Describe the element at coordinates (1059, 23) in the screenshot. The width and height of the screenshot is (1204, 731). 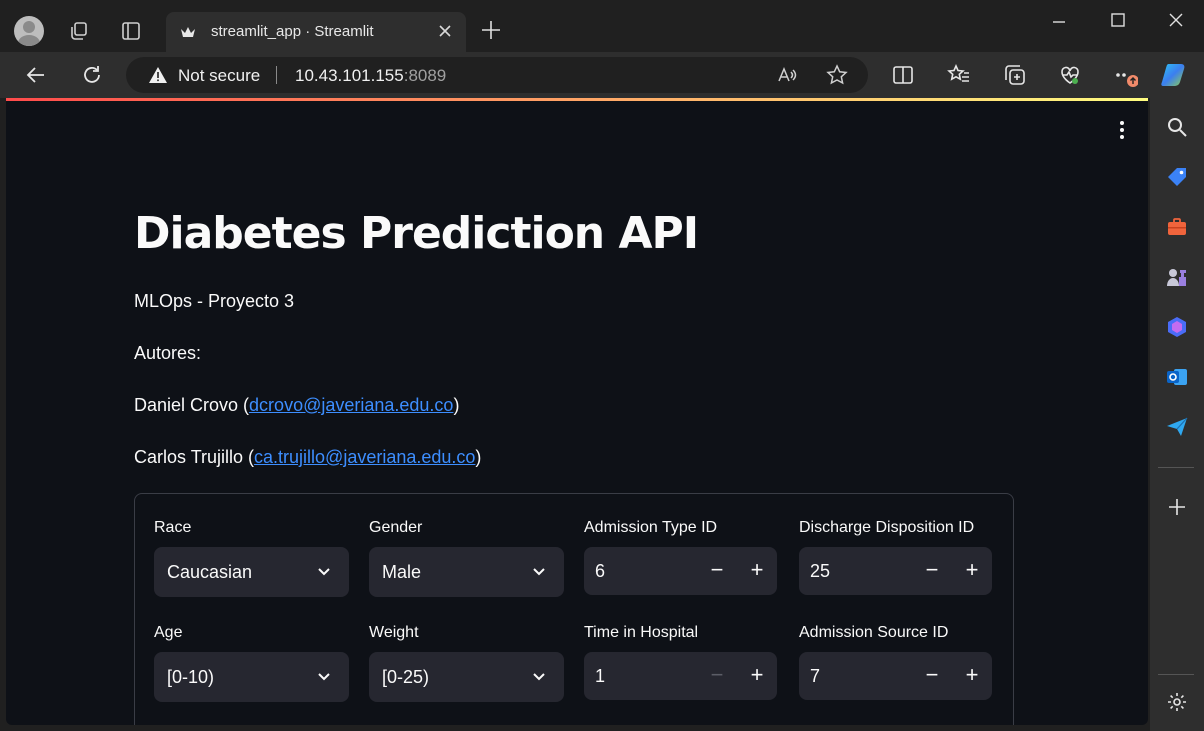
I see `minimize-window-icon` at that location.